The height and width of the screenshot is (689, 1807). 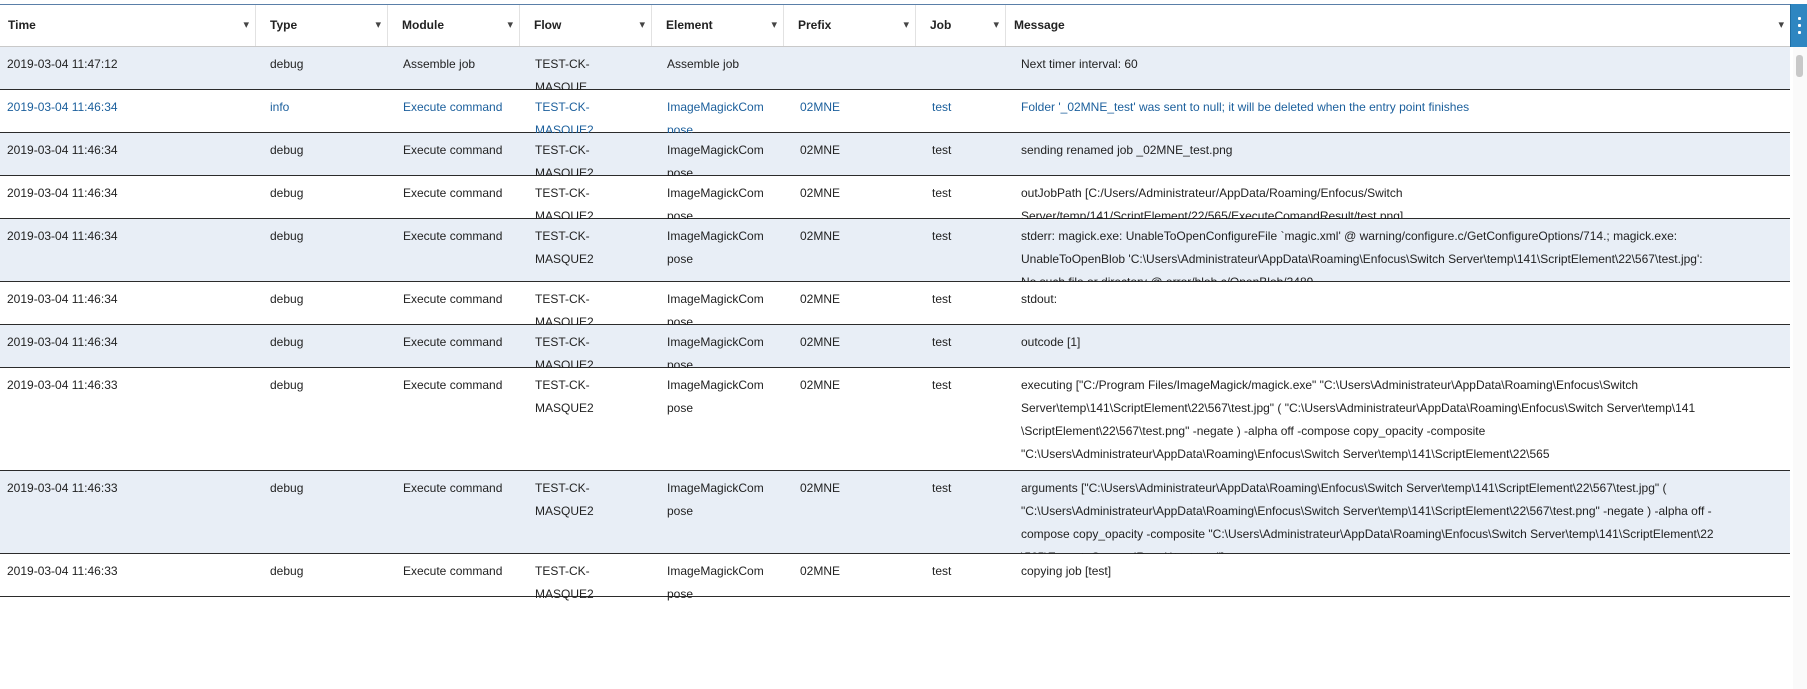 What do you see at coordinates (284, 25) in the screenshot?
I see `column-header-label: Type` at bounding box center [284, 25].